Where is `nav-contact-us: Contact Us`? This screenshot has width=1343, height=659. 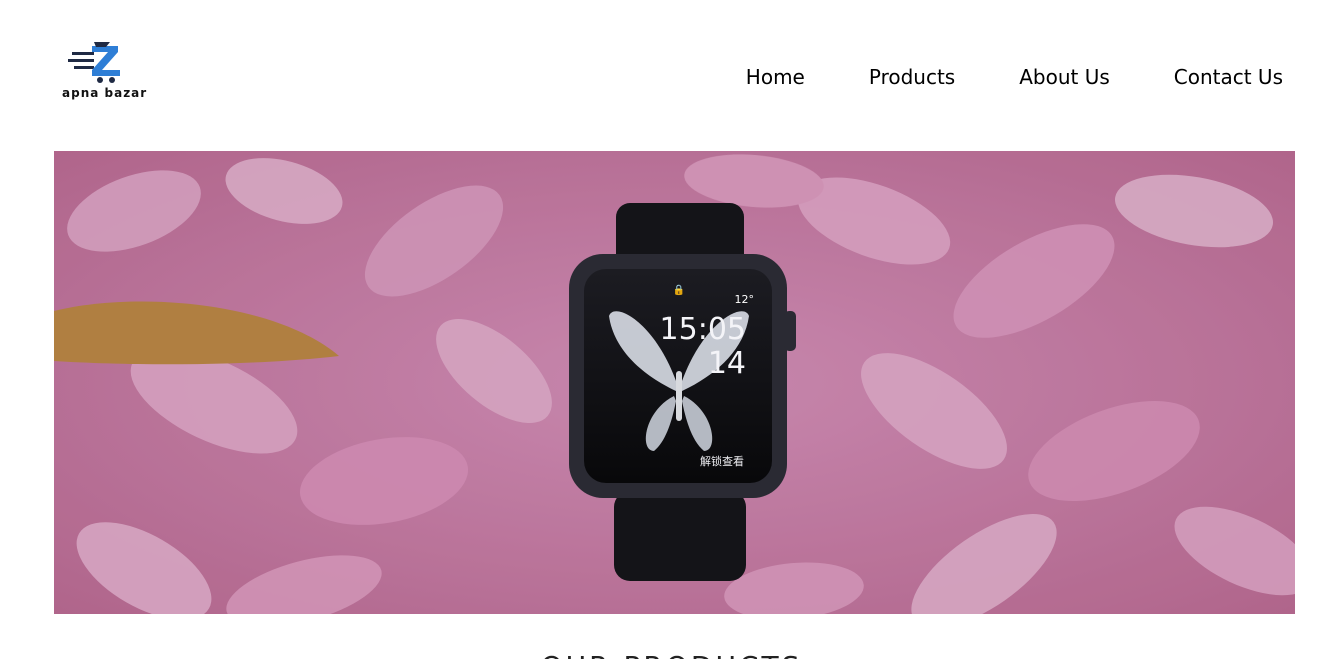
nav-contact-us: Contact Us is located at coordinates (1228, 77).